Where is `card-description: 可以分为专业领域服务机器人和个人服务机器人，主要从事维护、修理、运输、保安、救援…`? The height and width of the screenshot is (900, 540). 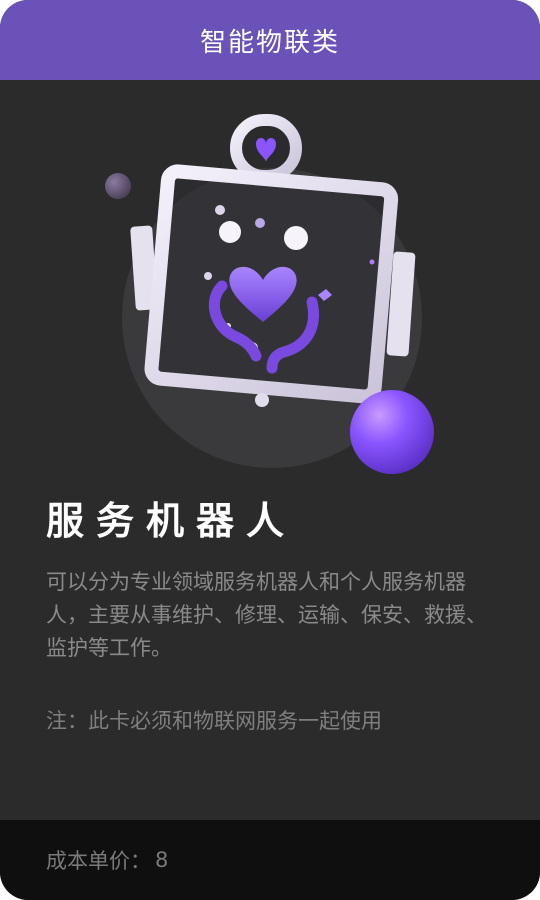 card-description: 可以分为专业领域服务机器人和个人服务机器人，主要从事维护、修理、运输、保安、救援… is located at coordinates (266, 615).